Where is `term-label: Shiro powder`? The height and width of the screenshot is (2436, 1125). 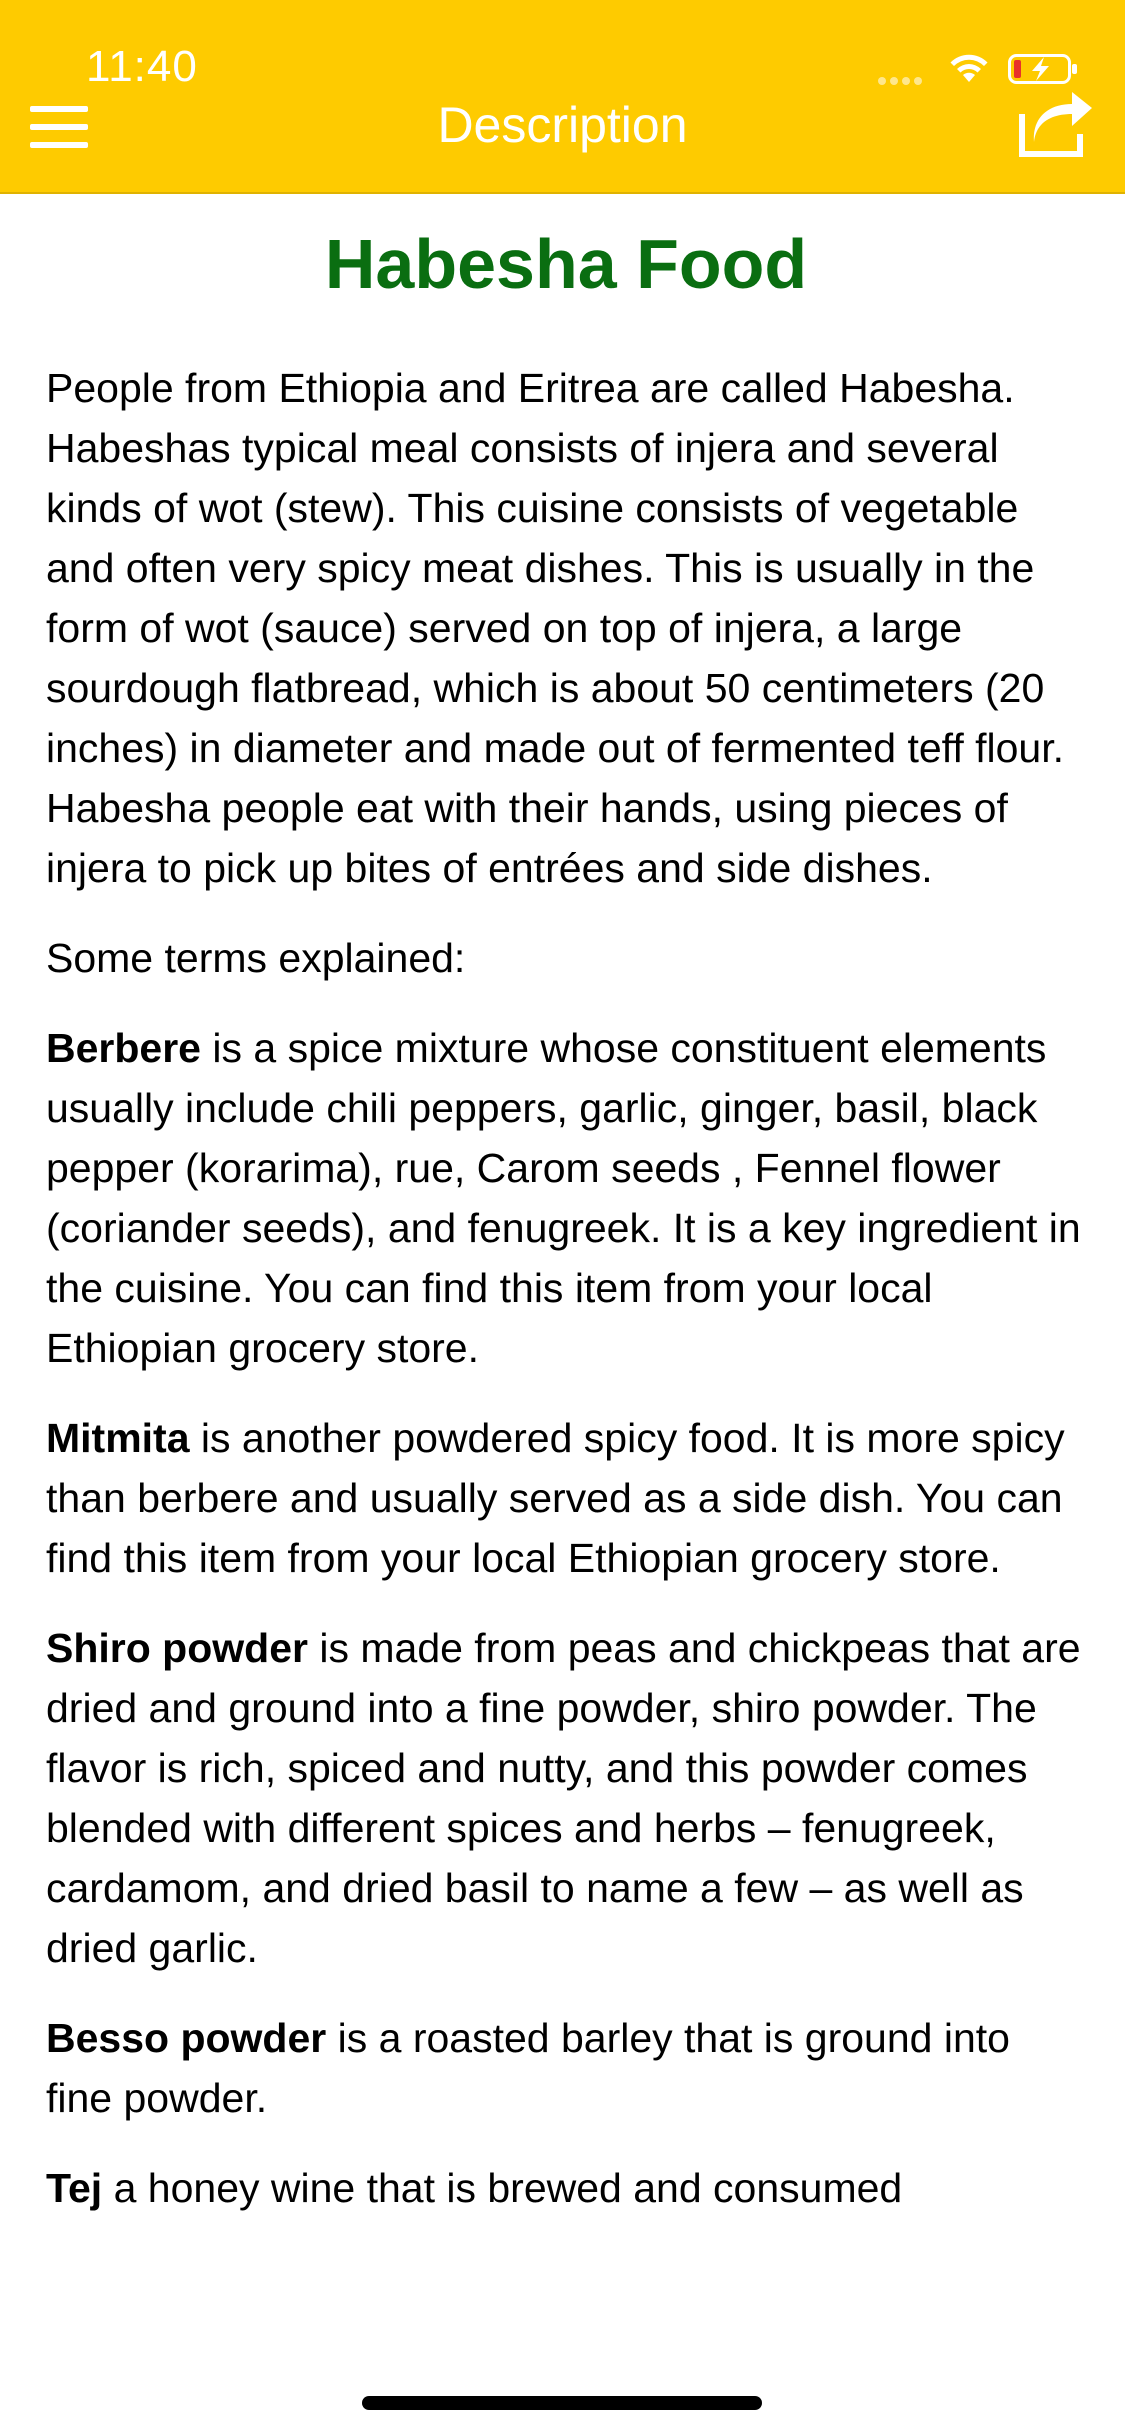
term-label: Shiro powder is located at coordinates (177, 1648).